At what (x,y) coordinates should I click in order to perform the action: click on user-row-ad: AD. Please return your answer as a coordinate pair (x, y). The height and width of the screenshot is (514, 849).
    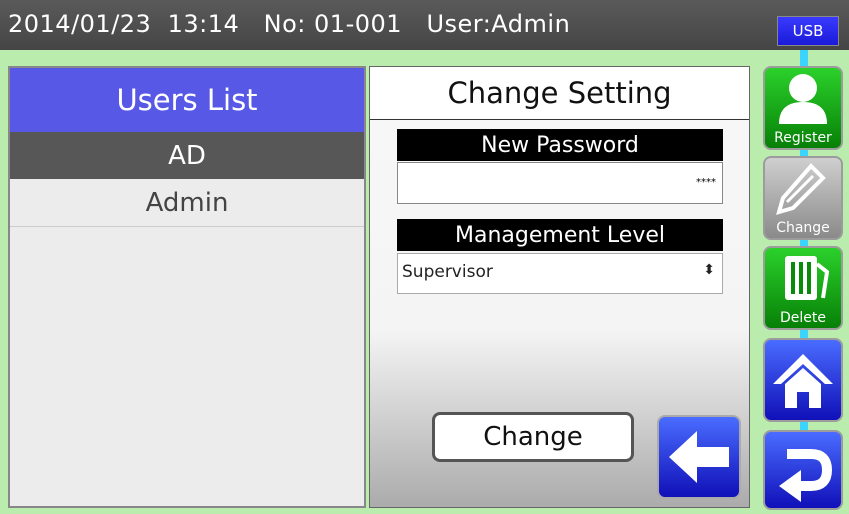
    Looking at the image, I should click on (187, 155).